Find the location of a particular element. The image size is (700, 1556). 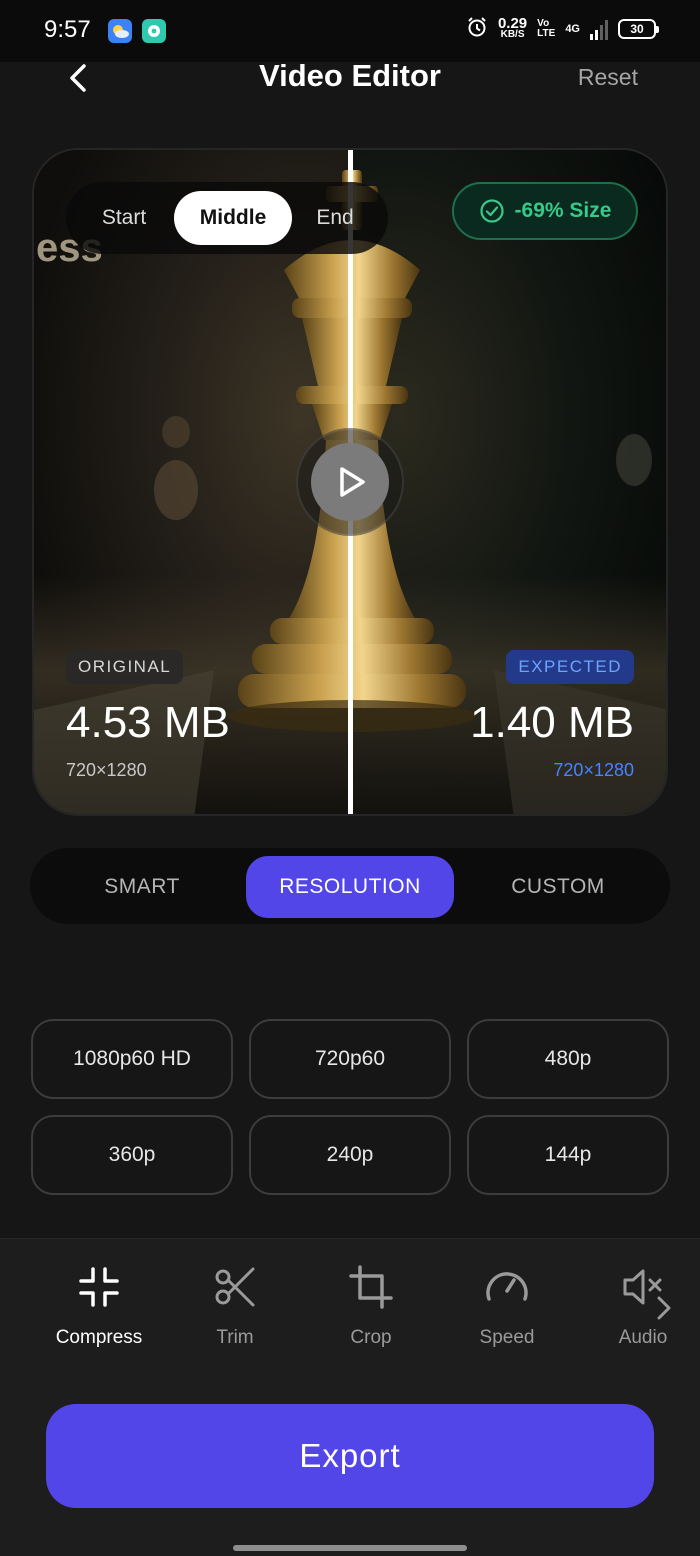

tab-custom: CUSTOM is located at coordinates (558, 887).